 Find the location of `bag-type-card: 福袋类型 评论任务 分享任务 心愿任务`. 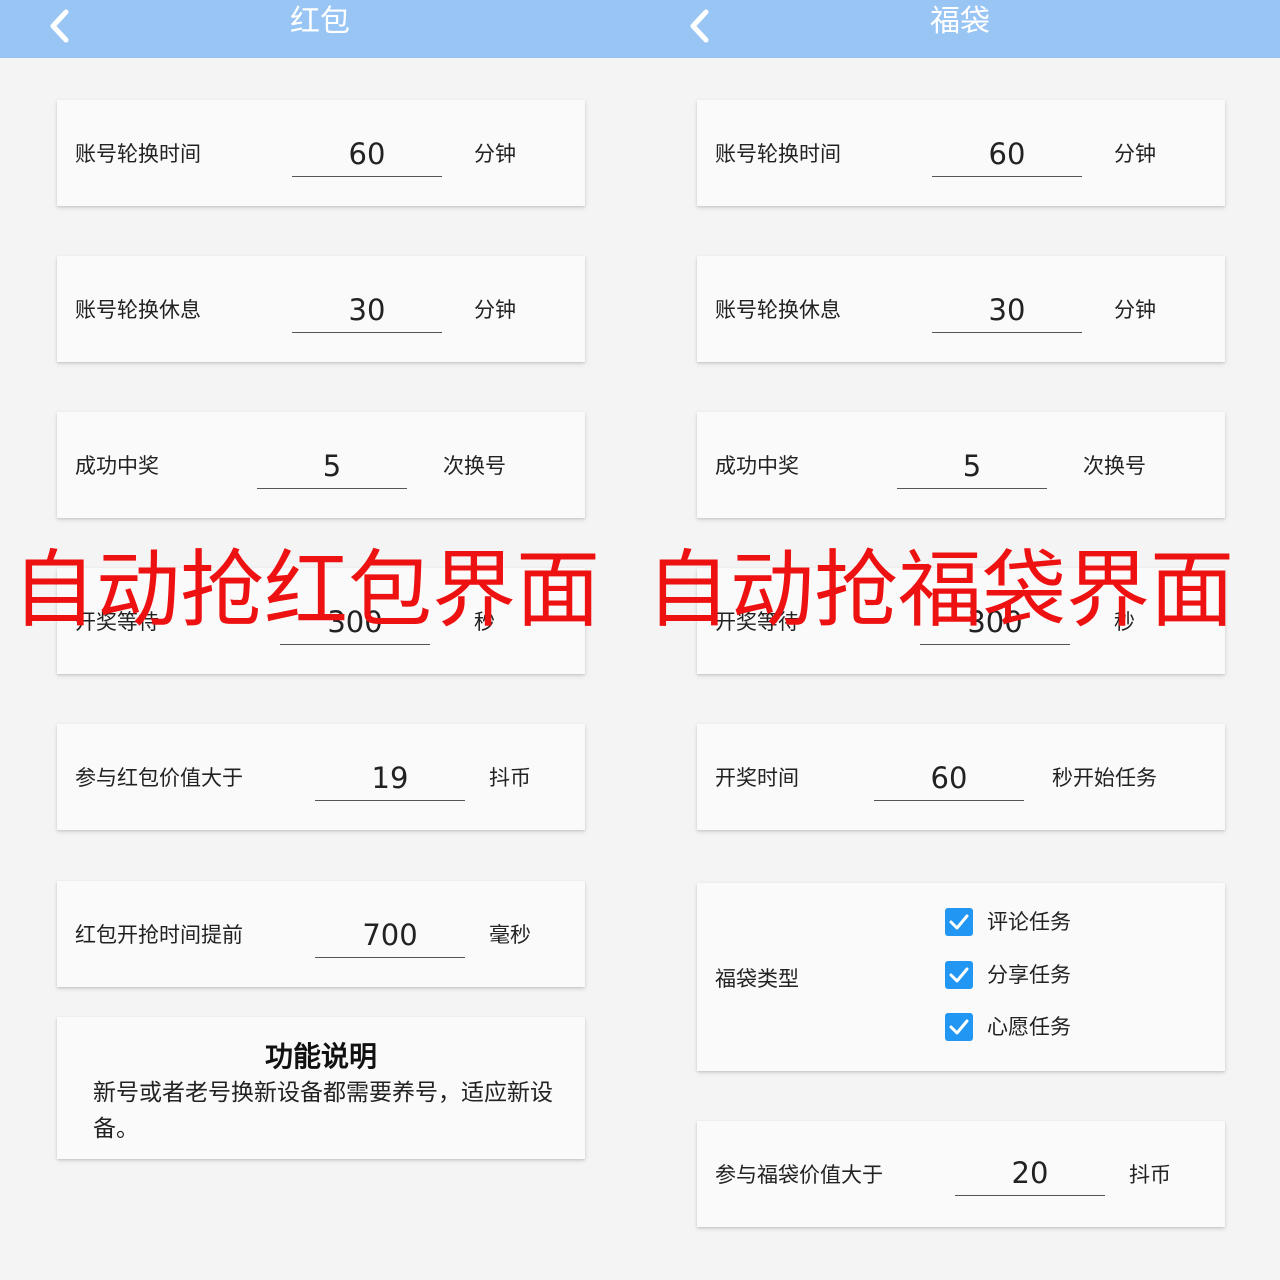

bag-type-card: 福袋类型 评论任务 分享任务 心愿任务 is located at coordinates (961, 977).